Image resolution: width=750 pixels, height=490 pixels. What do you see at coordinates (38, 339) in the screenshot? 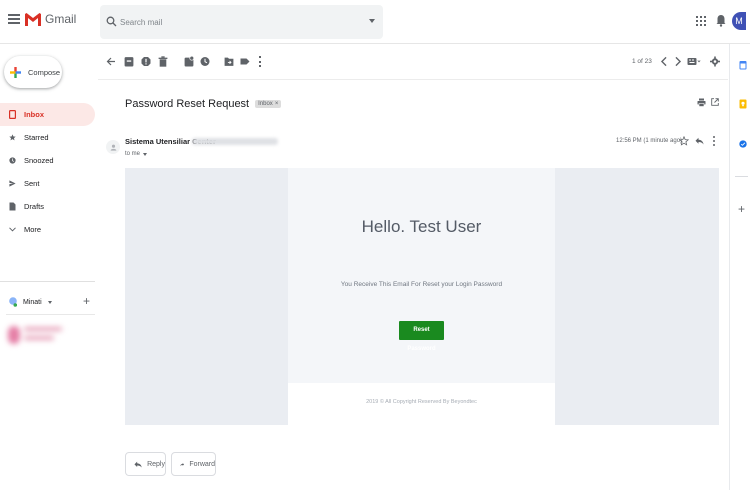
I see `blurred-contact` at bounding box center [38, 339].